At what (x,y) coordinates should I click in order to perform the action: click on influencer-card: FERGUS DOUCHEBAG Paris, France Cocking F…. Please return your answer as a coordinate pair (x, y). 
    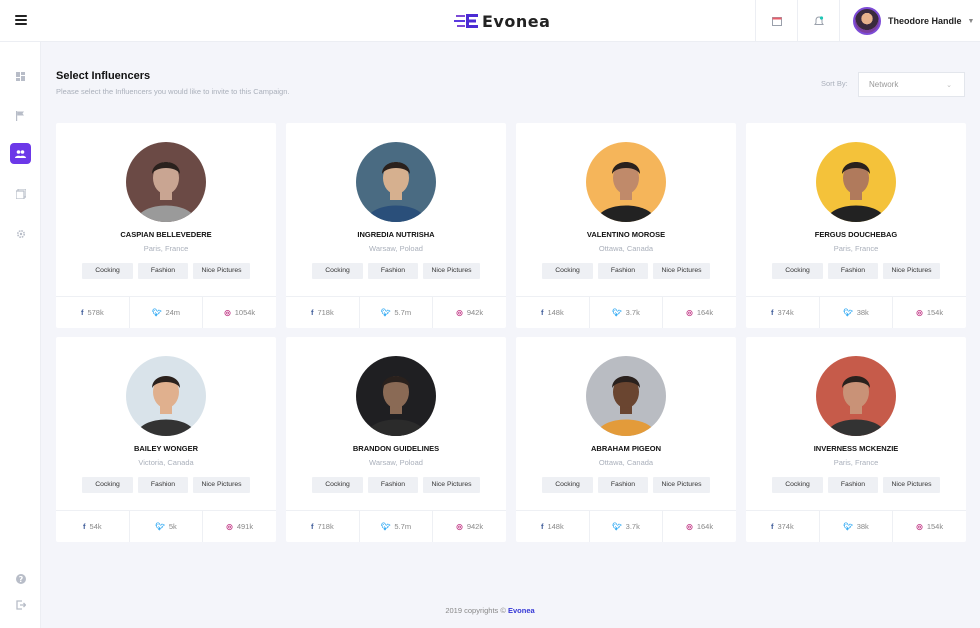
    Looking at the image, I should click on (856, 225).